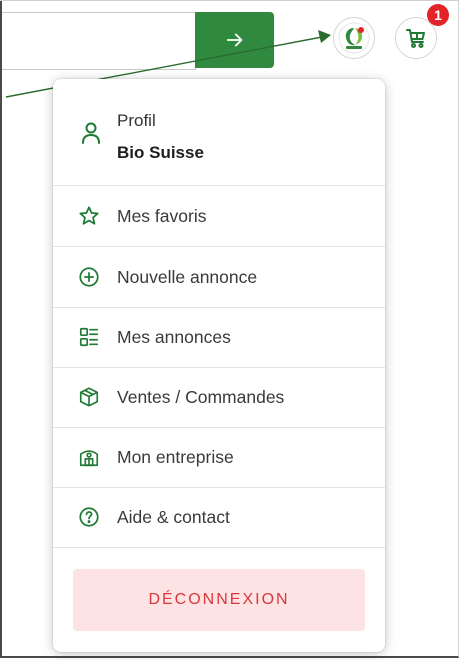 The width and height of the screenshot is (462, 660). Describe the element at coordinates (201, 397) in the screenshot. I see `menu-item-label: Ventes / Commandes` at that location.